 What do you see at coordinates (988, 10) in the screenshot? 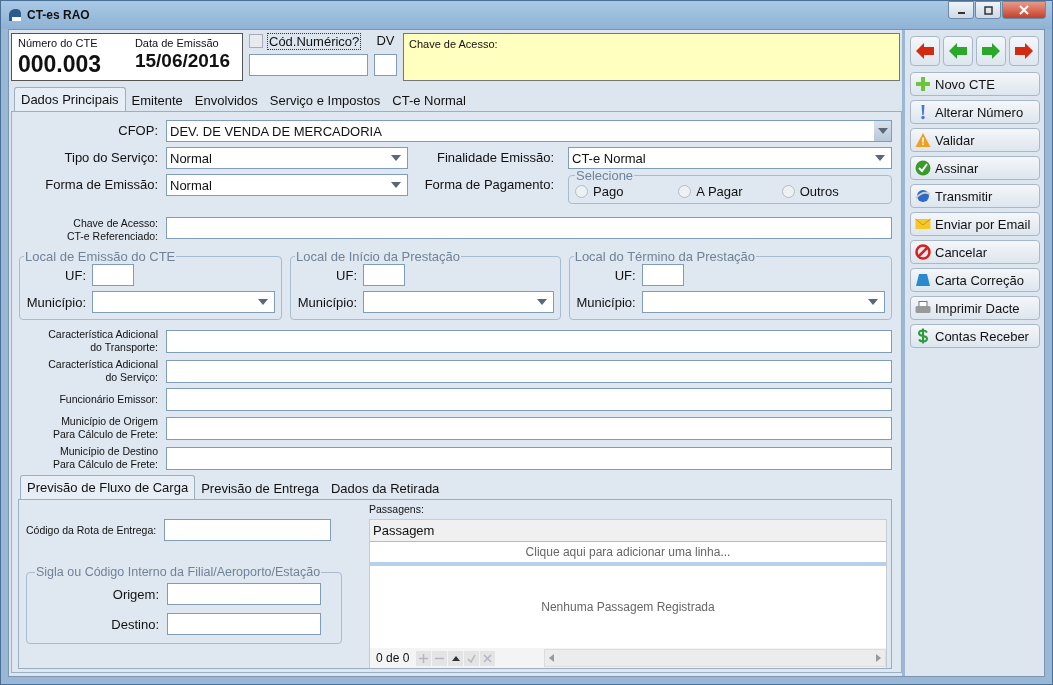
I see `maximize-button` at bounding box center [988, 10].